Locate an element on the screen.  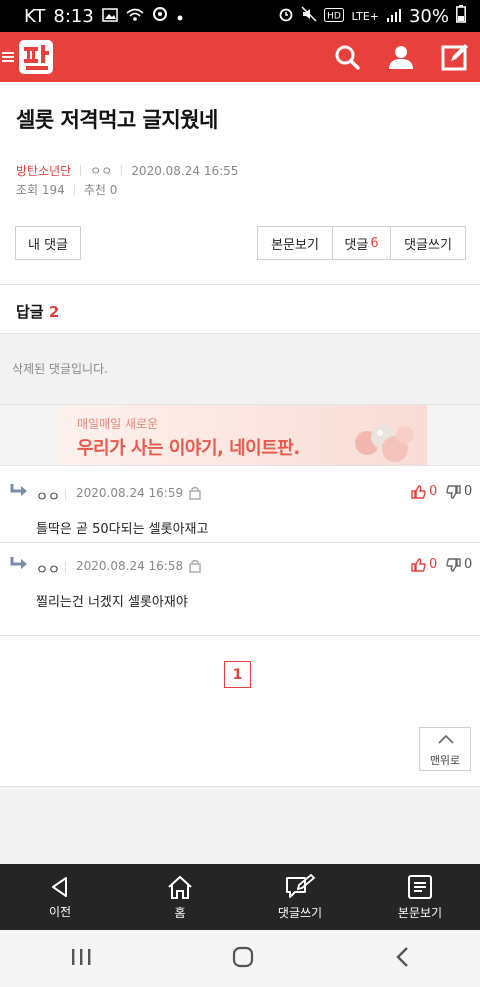
write-comment-button: 댓글쓰기 is located at coordinates (428, 243).